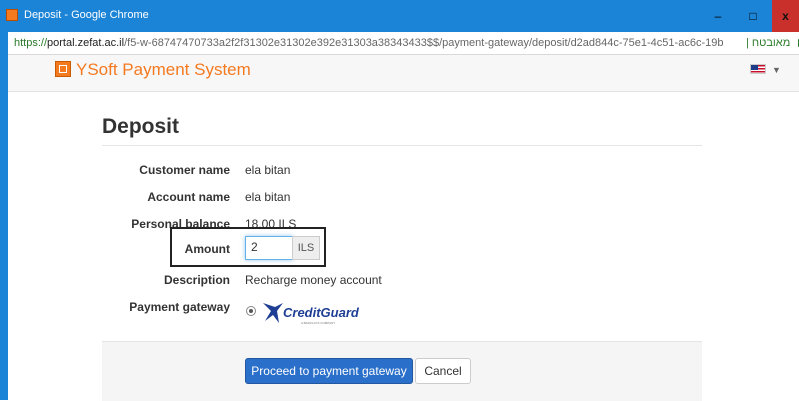 The image size is (799, 401). What do you see at coordinates (768, 43) in the screenshot?
I see `secure-label: | מאובטח` at bounding box center [768, 43].